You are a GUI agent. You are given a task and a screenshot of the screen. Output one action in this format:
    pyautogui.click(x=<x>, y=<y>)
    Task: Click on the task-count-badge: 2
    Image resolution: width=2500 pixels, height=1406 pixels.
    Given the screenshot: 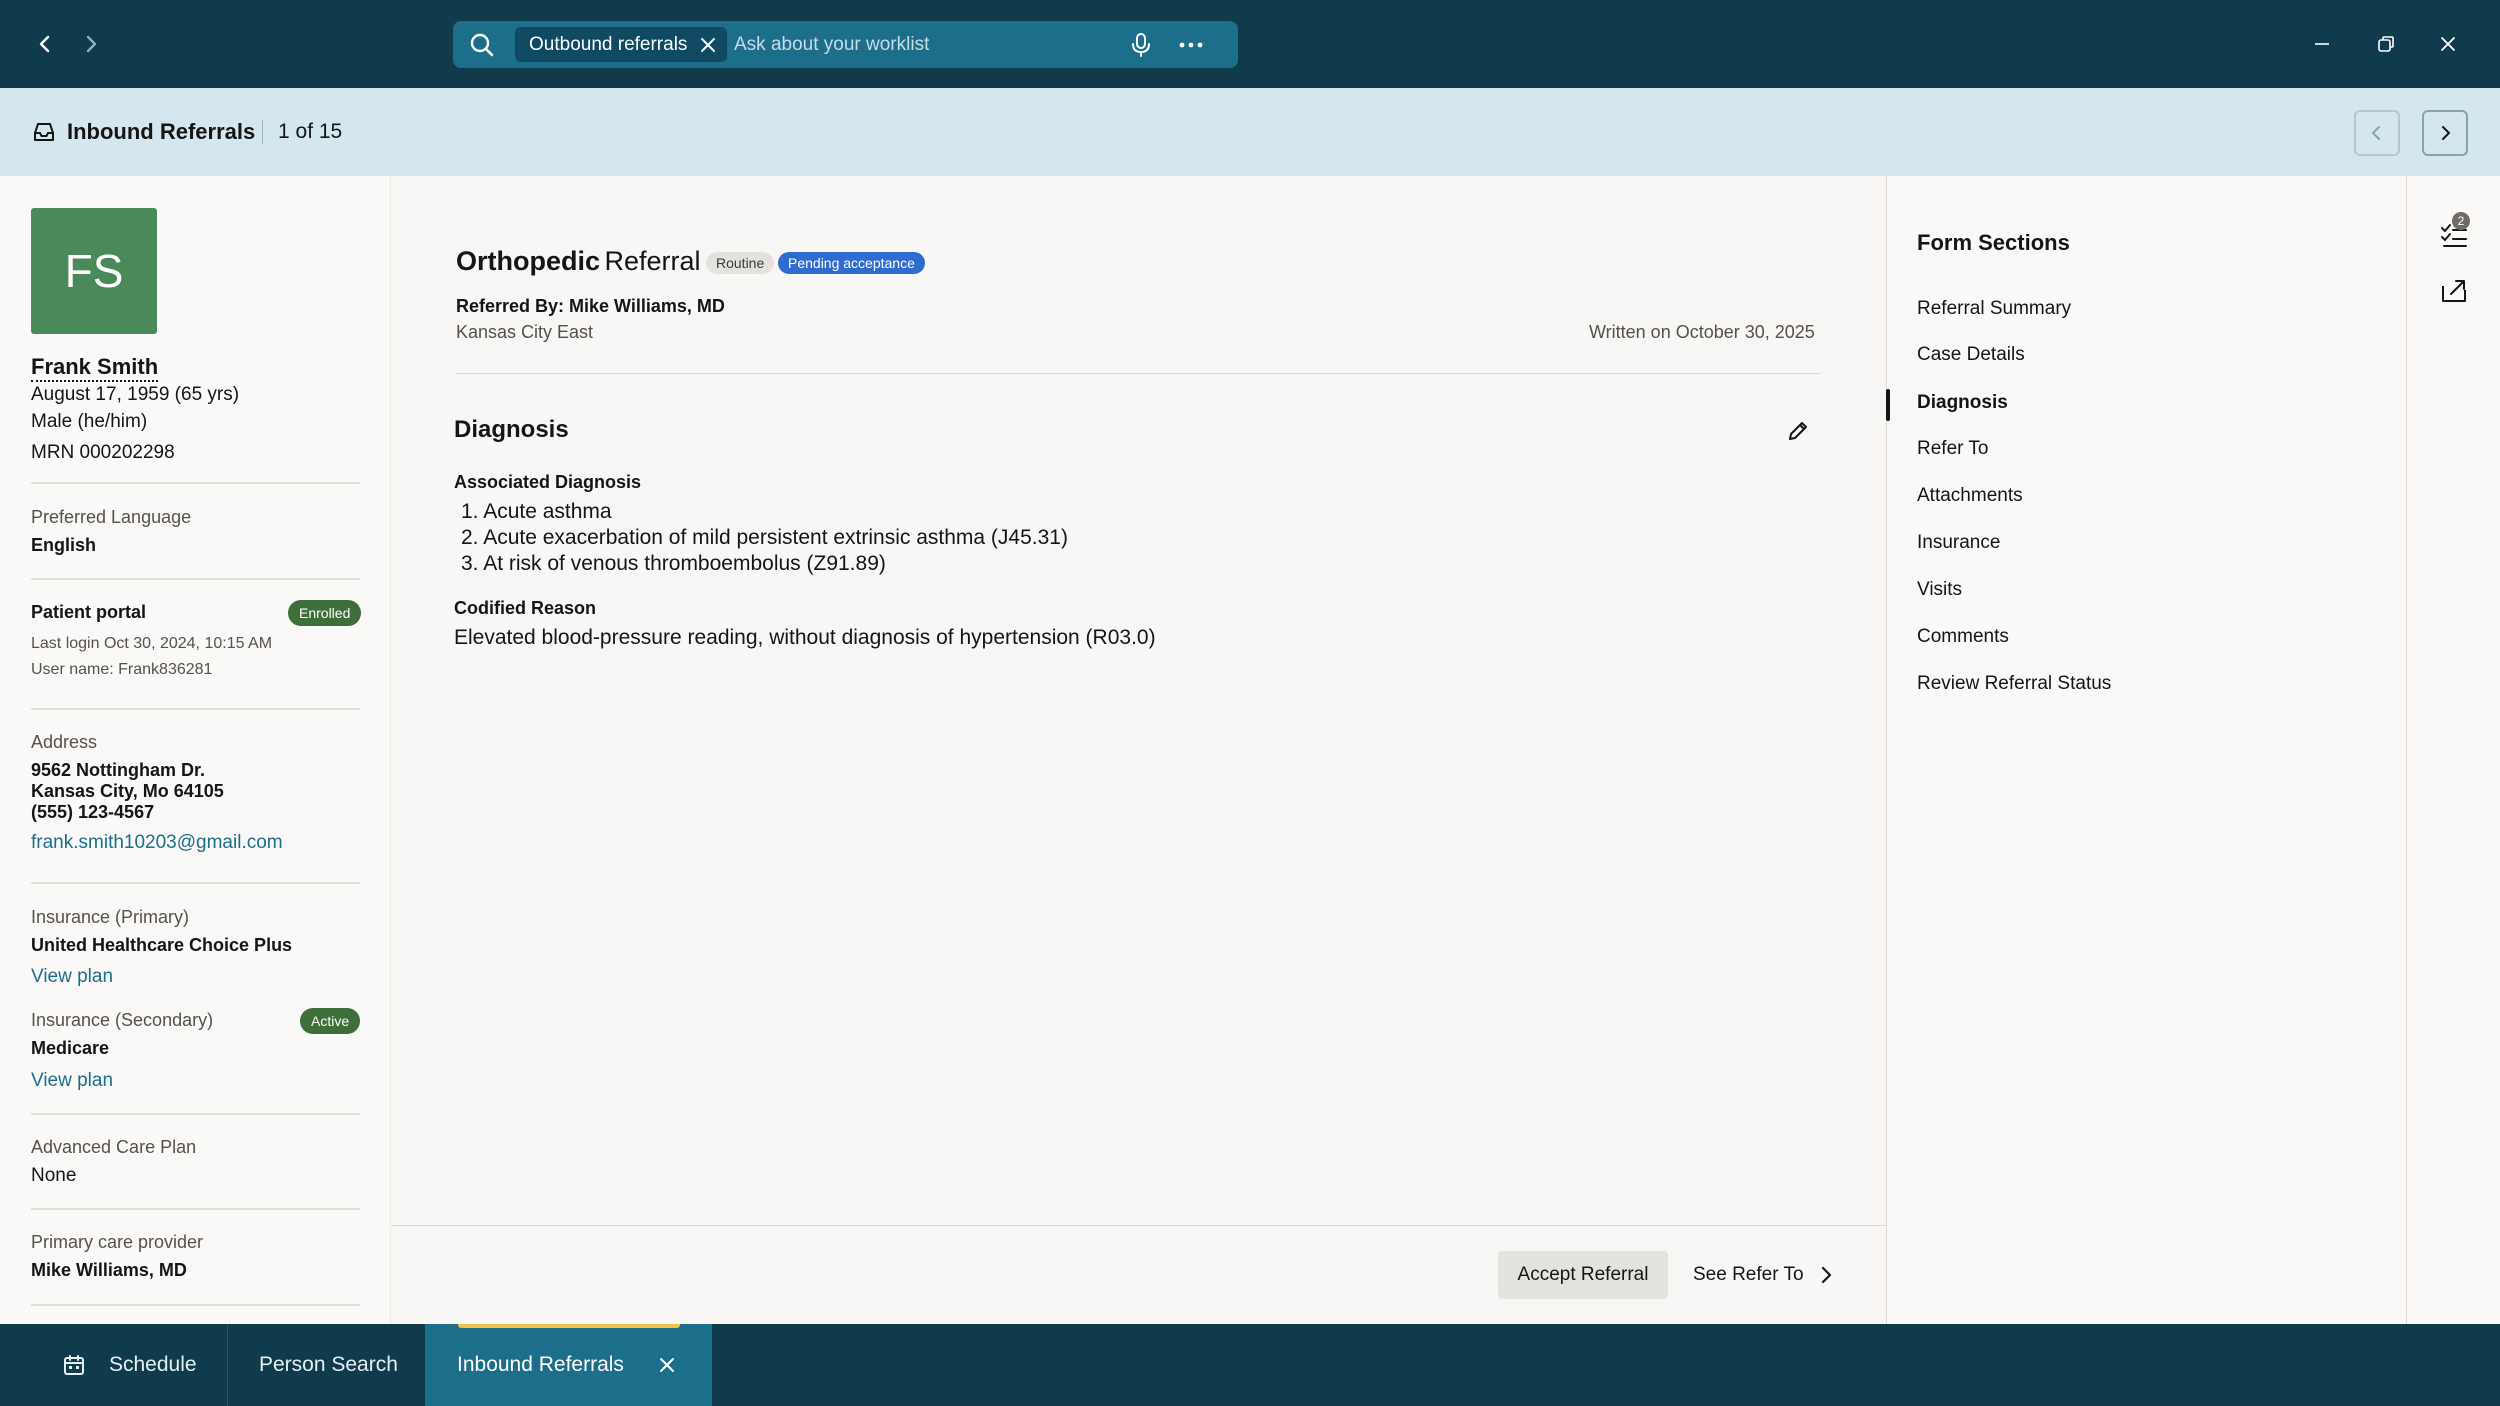 What is the action you would take?
    pyautogui.click(x=2461, y=221)
    